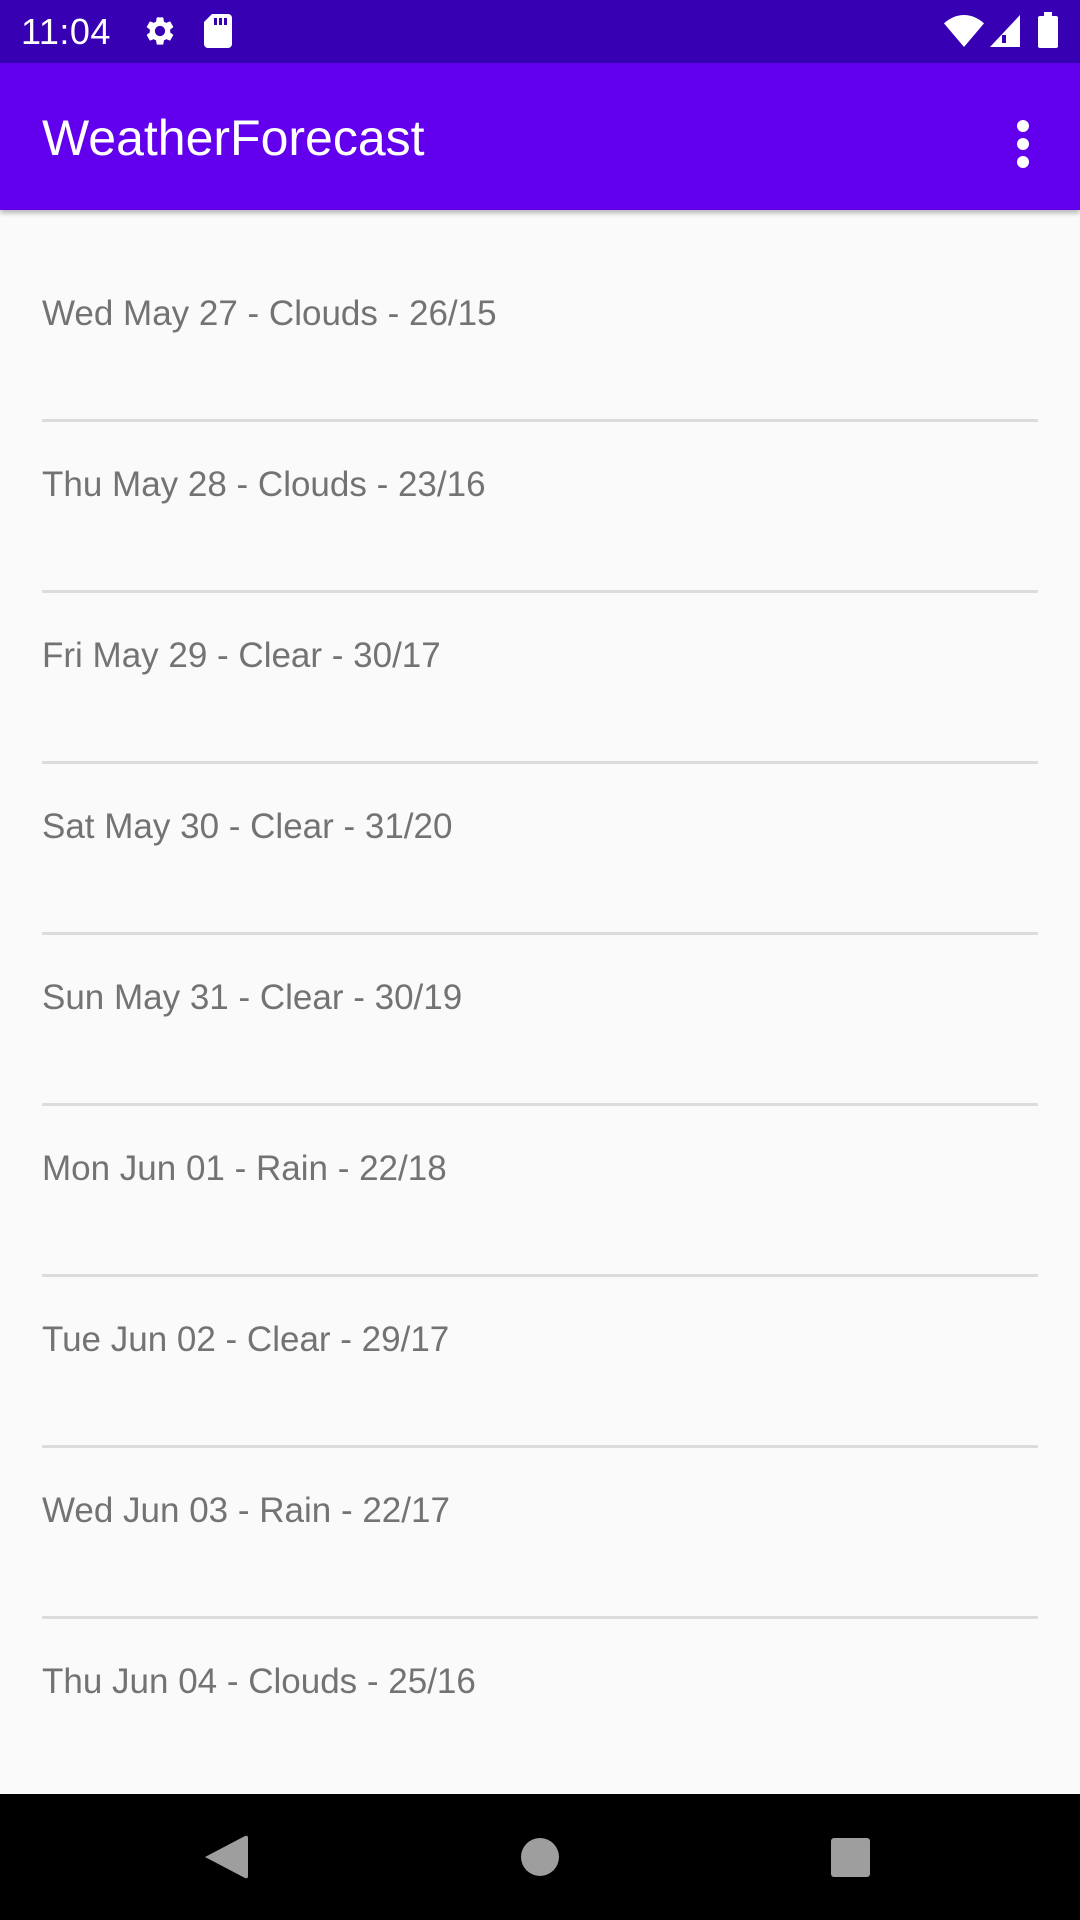  Describe the element at coordinates (540, 1342) in the screenshot. I see `forecast-item: Tue Jun 02 - Clear - 29/17` at that location.